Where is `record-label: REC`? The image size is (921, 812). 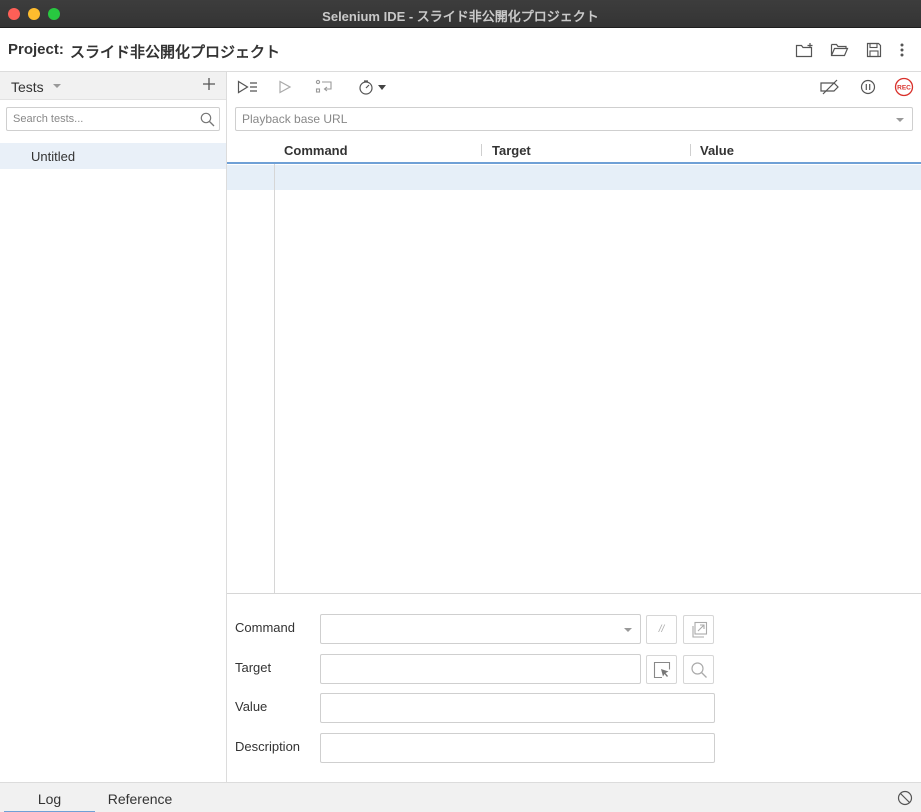 record-label: REC is located at coordinates (904, 88).